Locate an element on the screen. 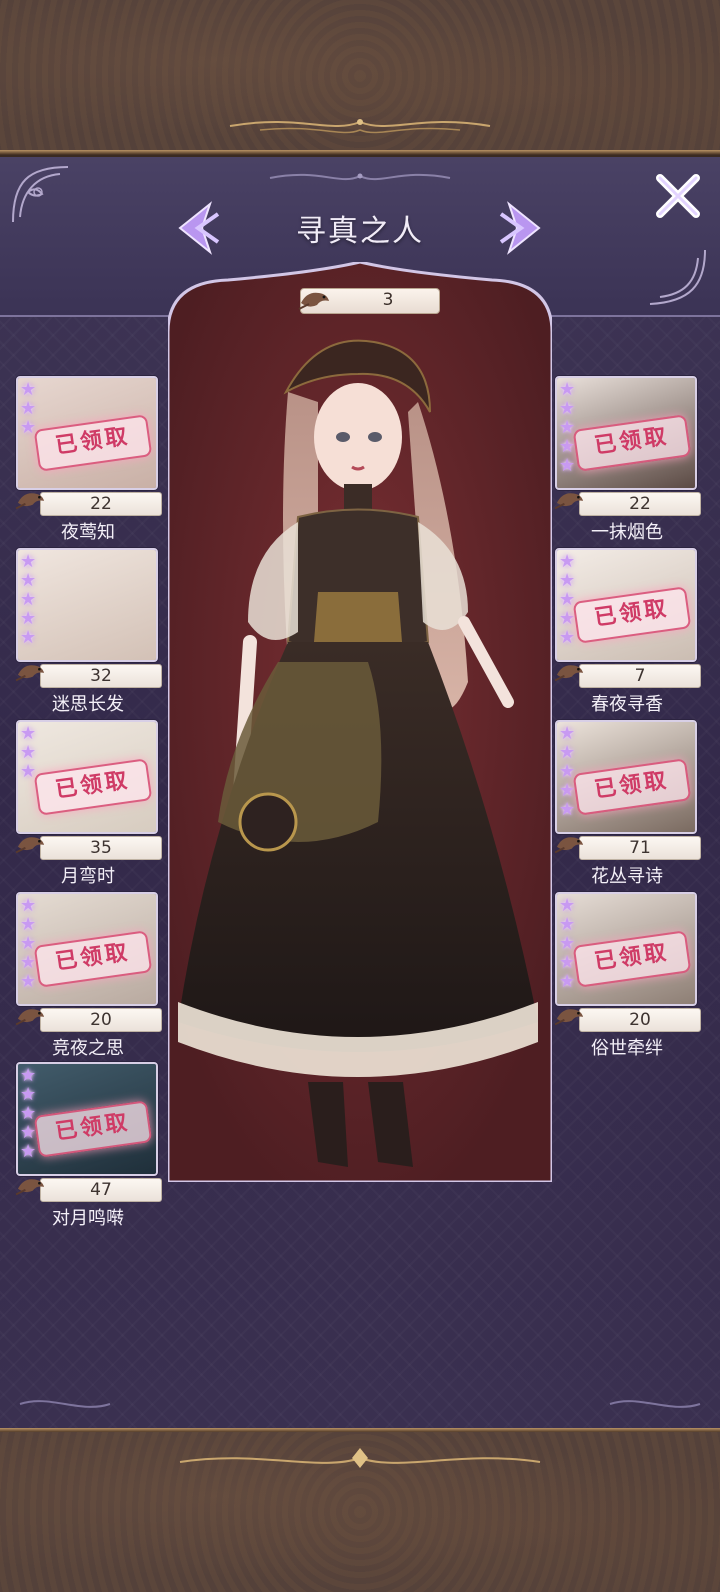  item-name: 一抹烟色 is located at coordinates (627, 532).